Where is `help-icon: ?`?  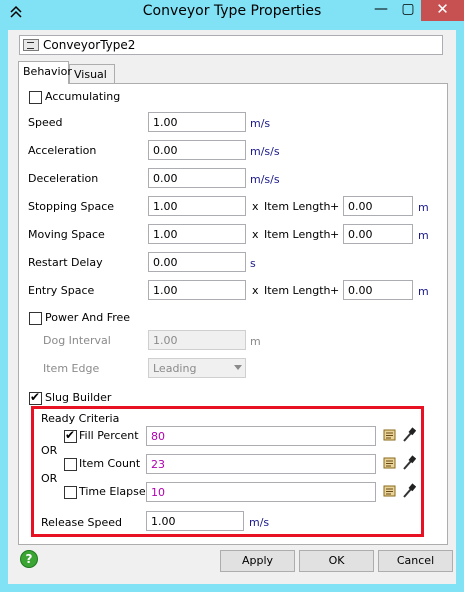 help-icon: ? is located at coordinates (29, 559).